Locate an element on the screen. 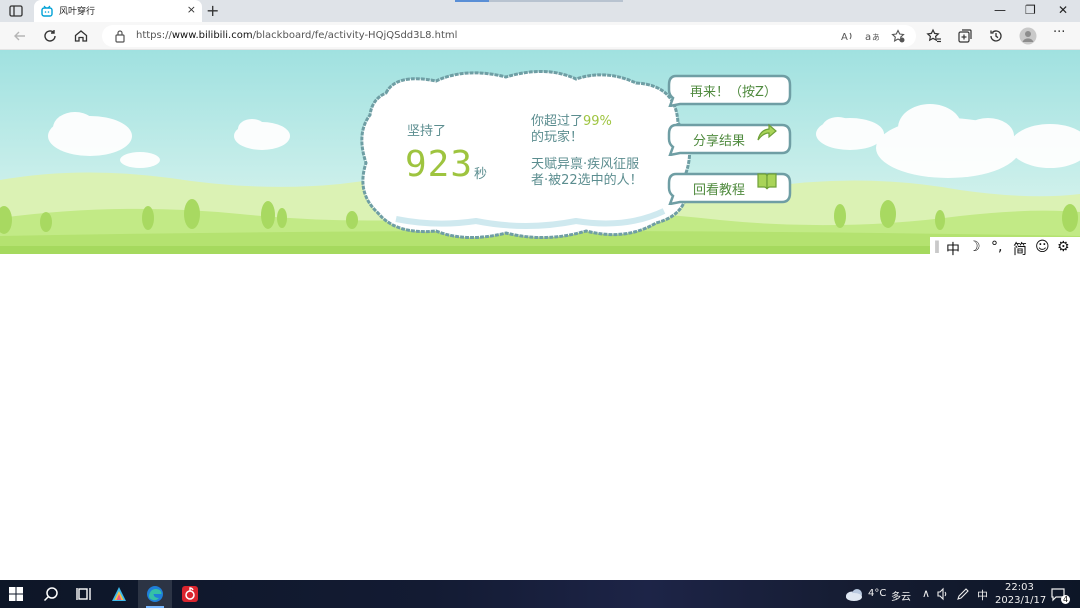  retry-button: 再来！（按Z） is located at coordinates (729, 90).